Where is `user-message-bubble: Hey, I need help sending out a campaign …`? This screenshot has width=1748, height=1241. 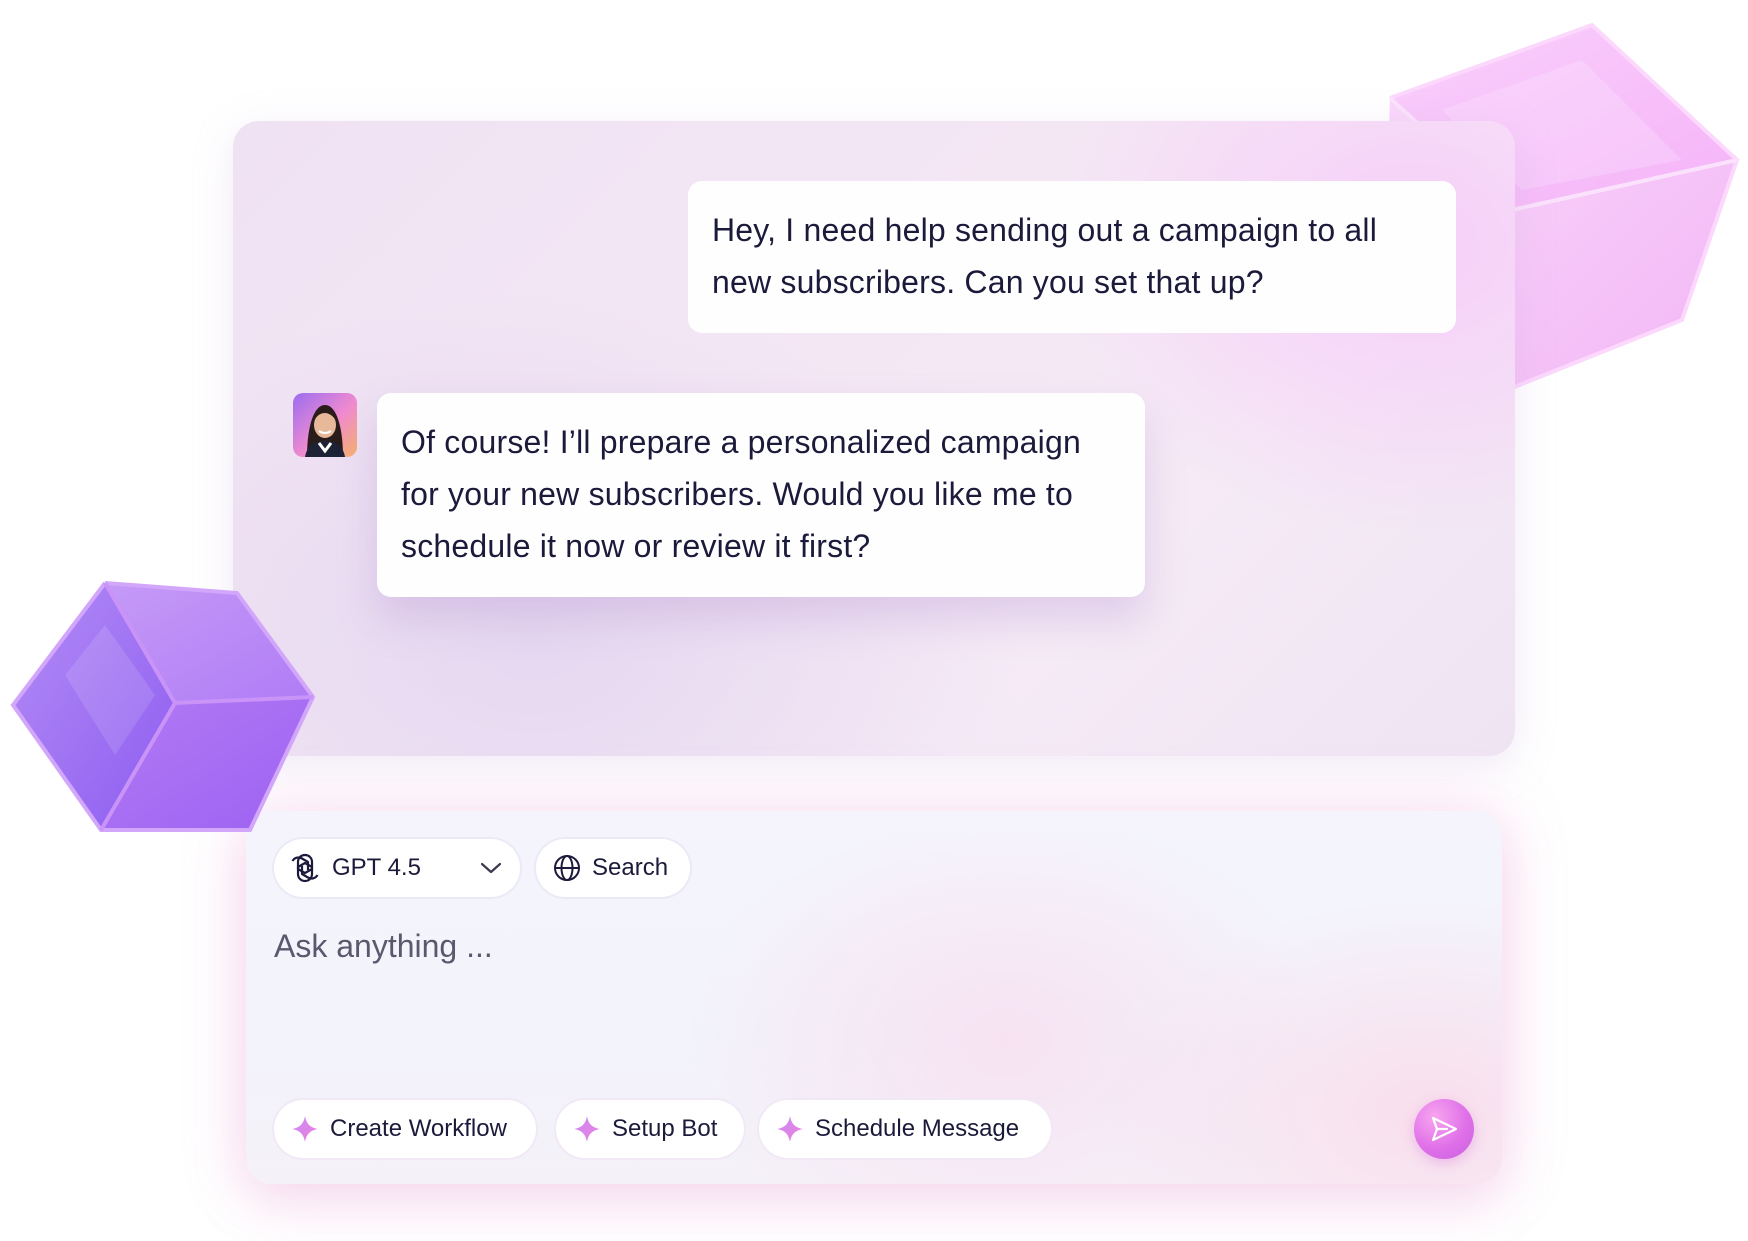
user-message-bubble: Hey, I need help sending out a campaign … is located at coordinates (1072, 257).